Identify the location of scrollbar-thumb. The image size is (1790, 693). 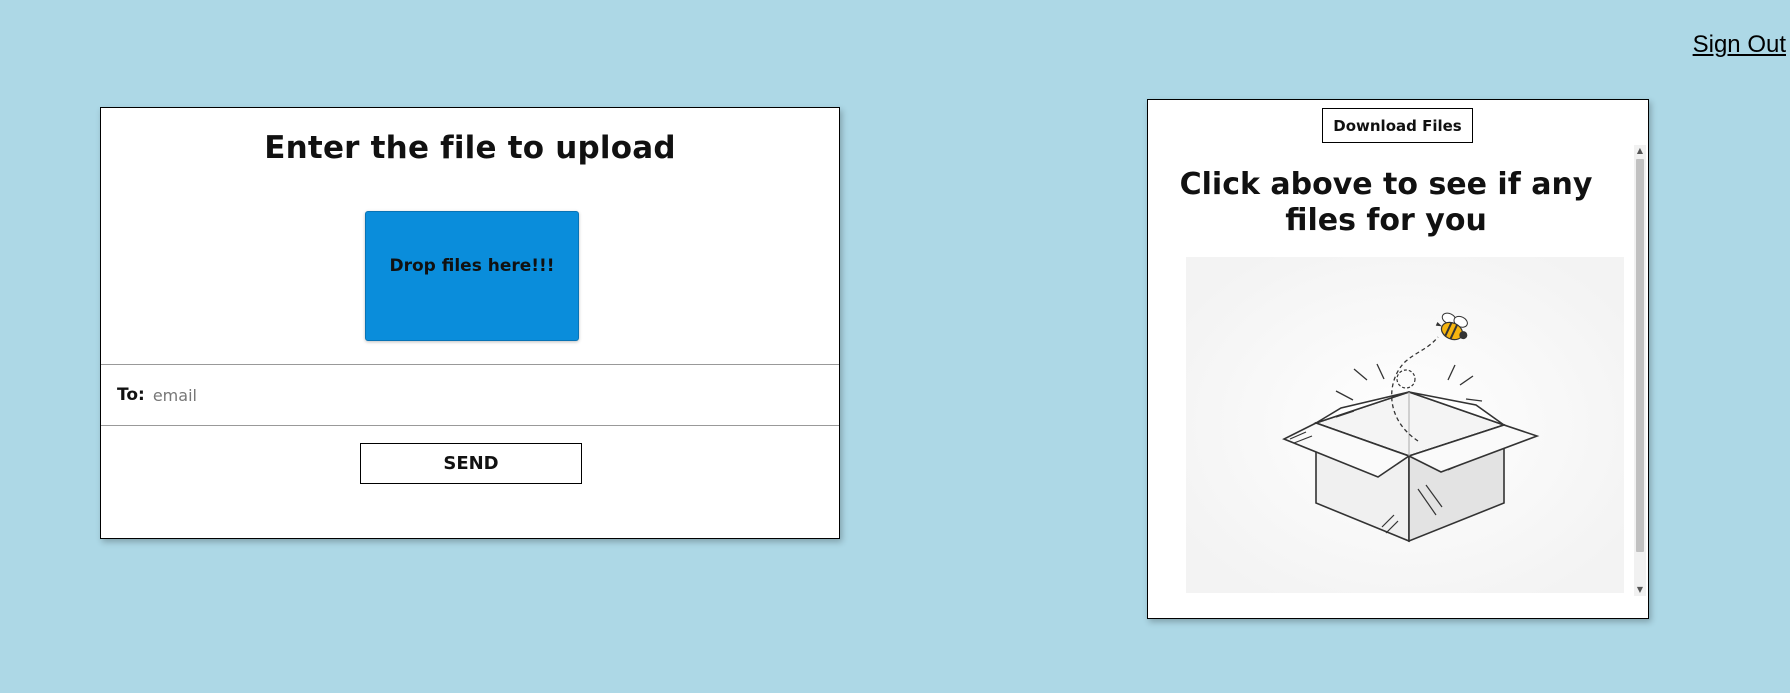
(1640, 355).